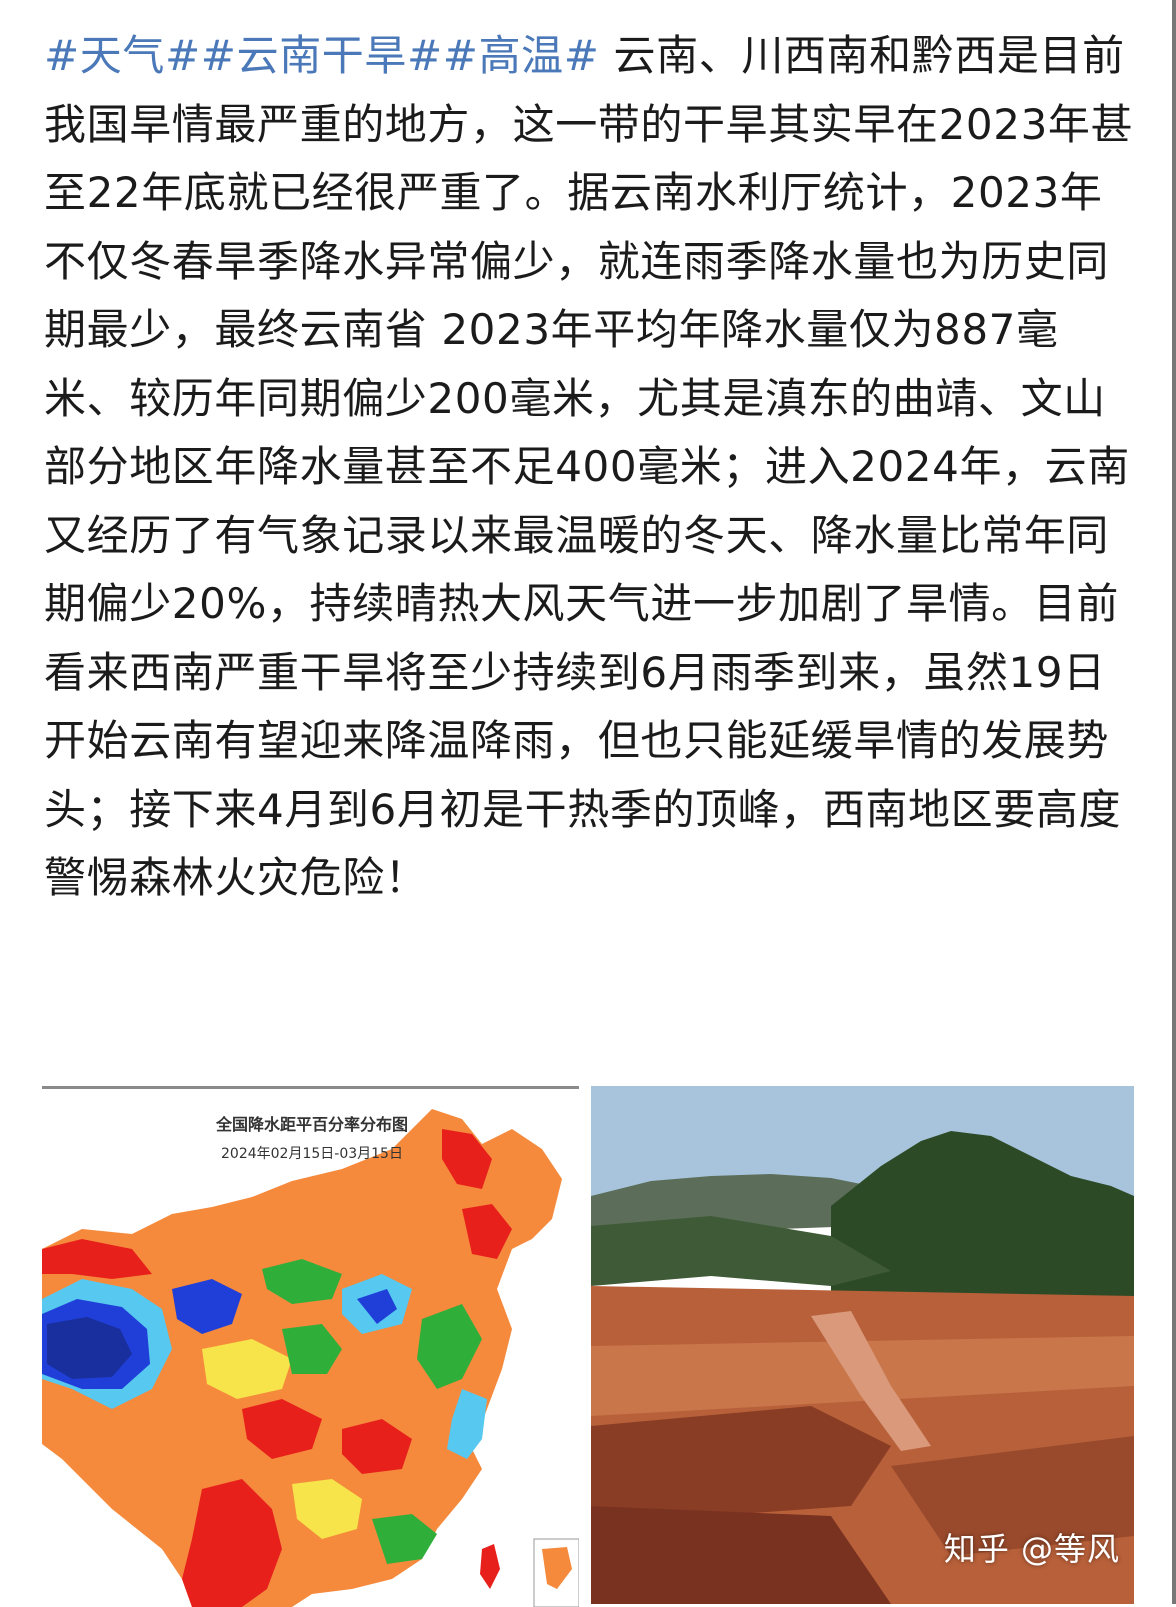 The width and height of the screenshot is (1176, 1607). I want to click on drought-landscape-photo: 知乎 @等风, so click(862, 1345).